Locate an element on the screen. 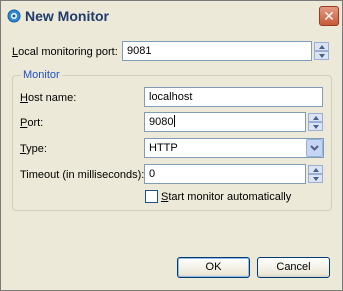 The image size is (343, 291). start-label-text: tart monitor automatically is located at coordinates (230, 197).